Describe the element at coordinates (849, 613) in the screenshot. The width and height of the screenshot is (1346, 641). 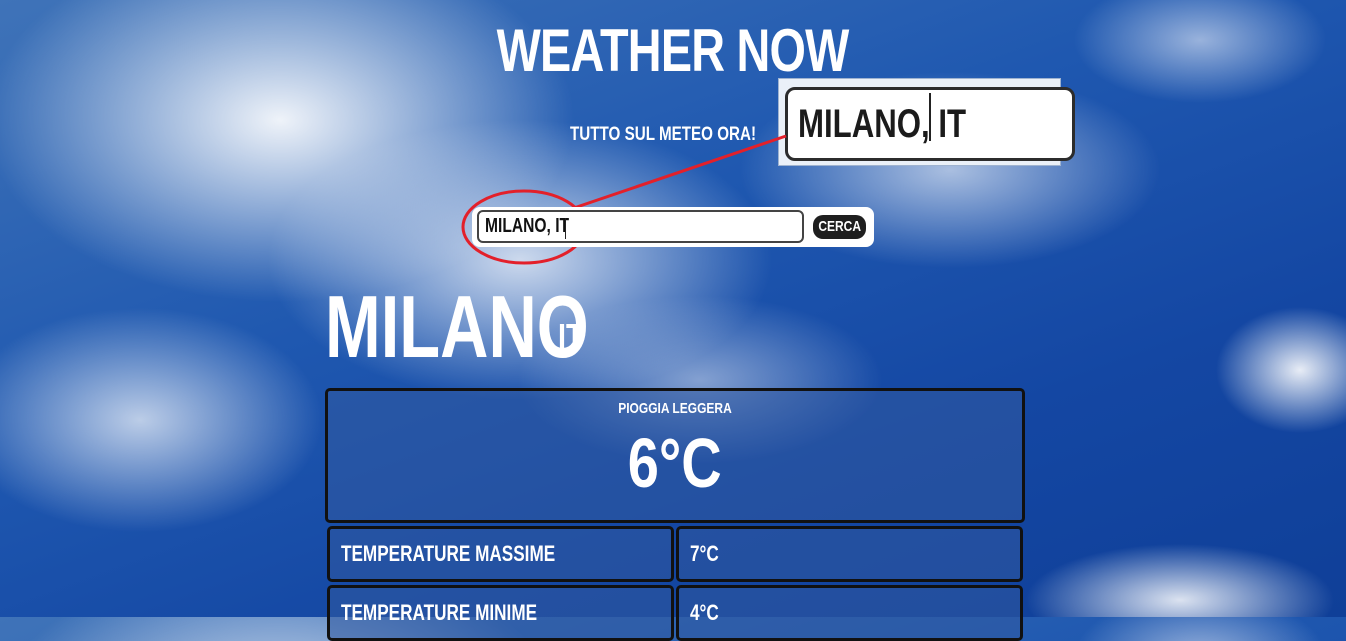
I see `detail-value-min: 4°C` at that location.